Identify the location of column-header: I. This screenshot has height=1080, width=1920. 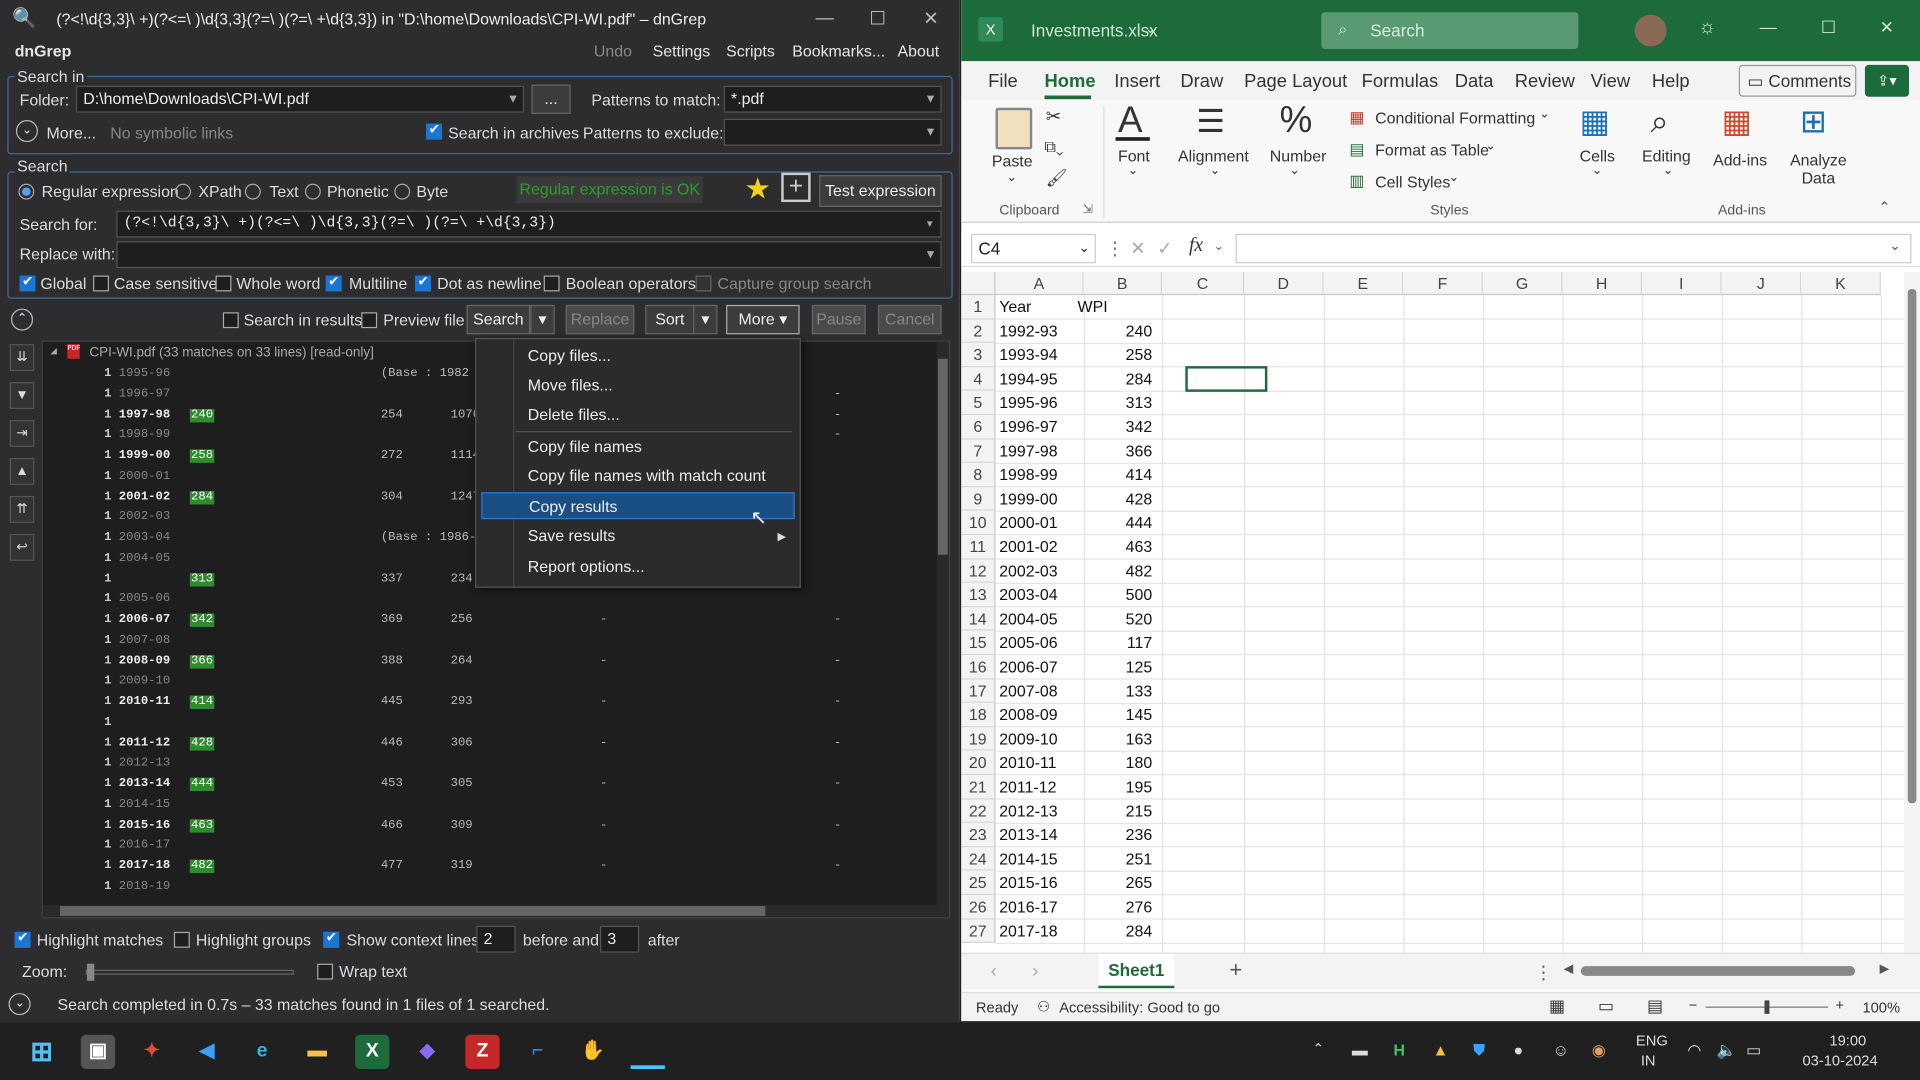
(1682, 283).